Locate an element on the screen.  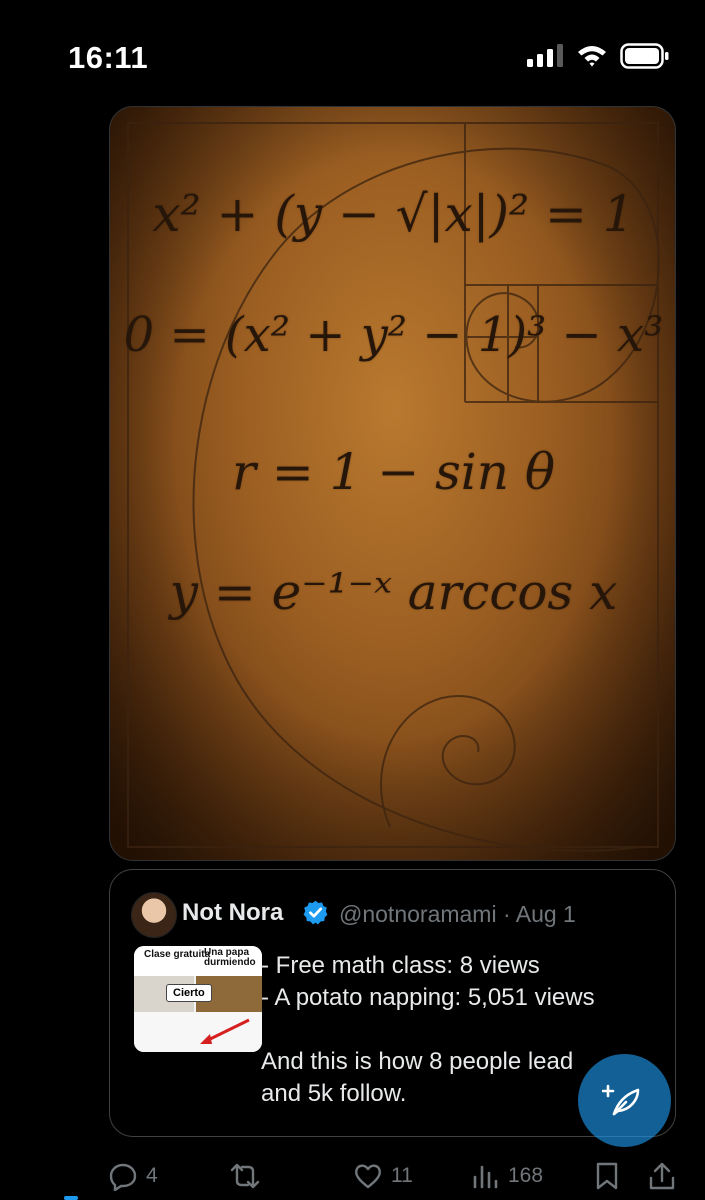
wifi-icon is located at coordinates (592, 56).